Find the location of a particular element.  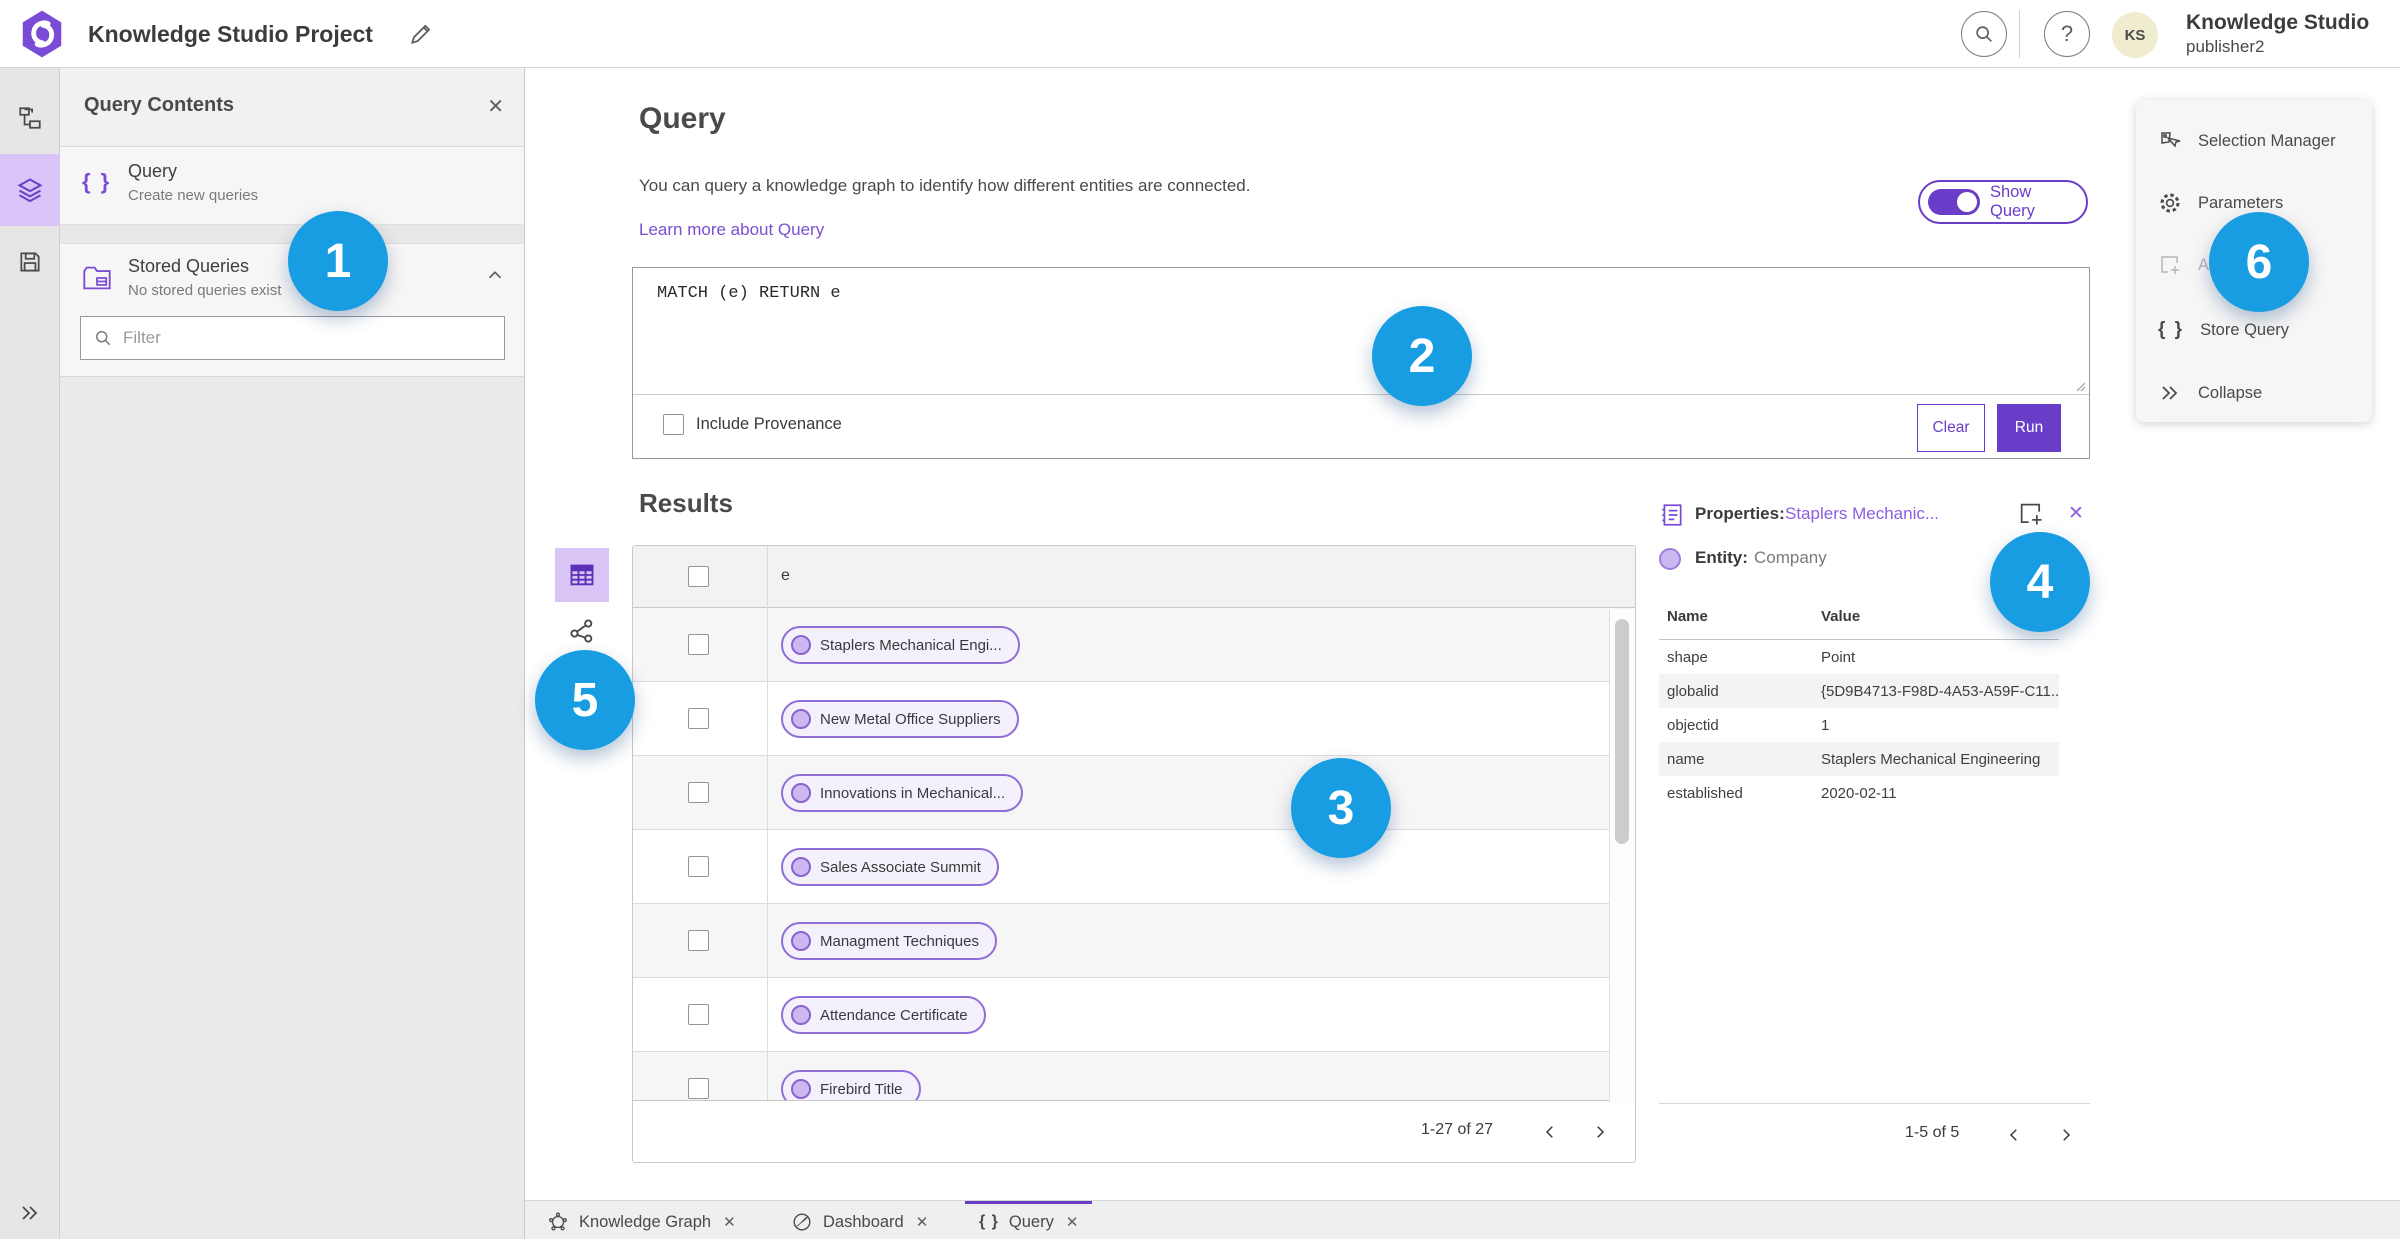

entity-chip: Managment Techniques is located at coordinates (889, 941).